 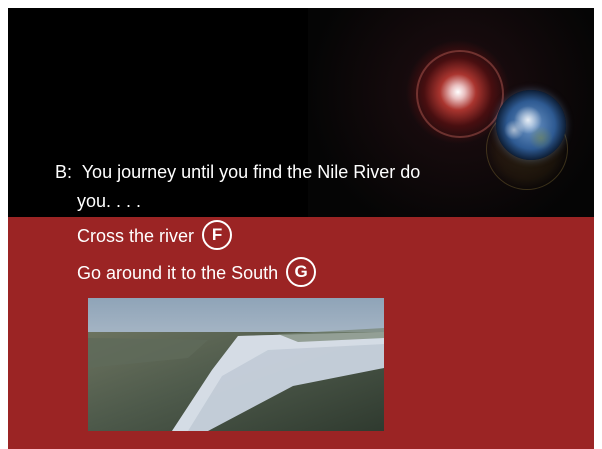 I want to click on option-g-badge: G, so click(x=301, y=272).